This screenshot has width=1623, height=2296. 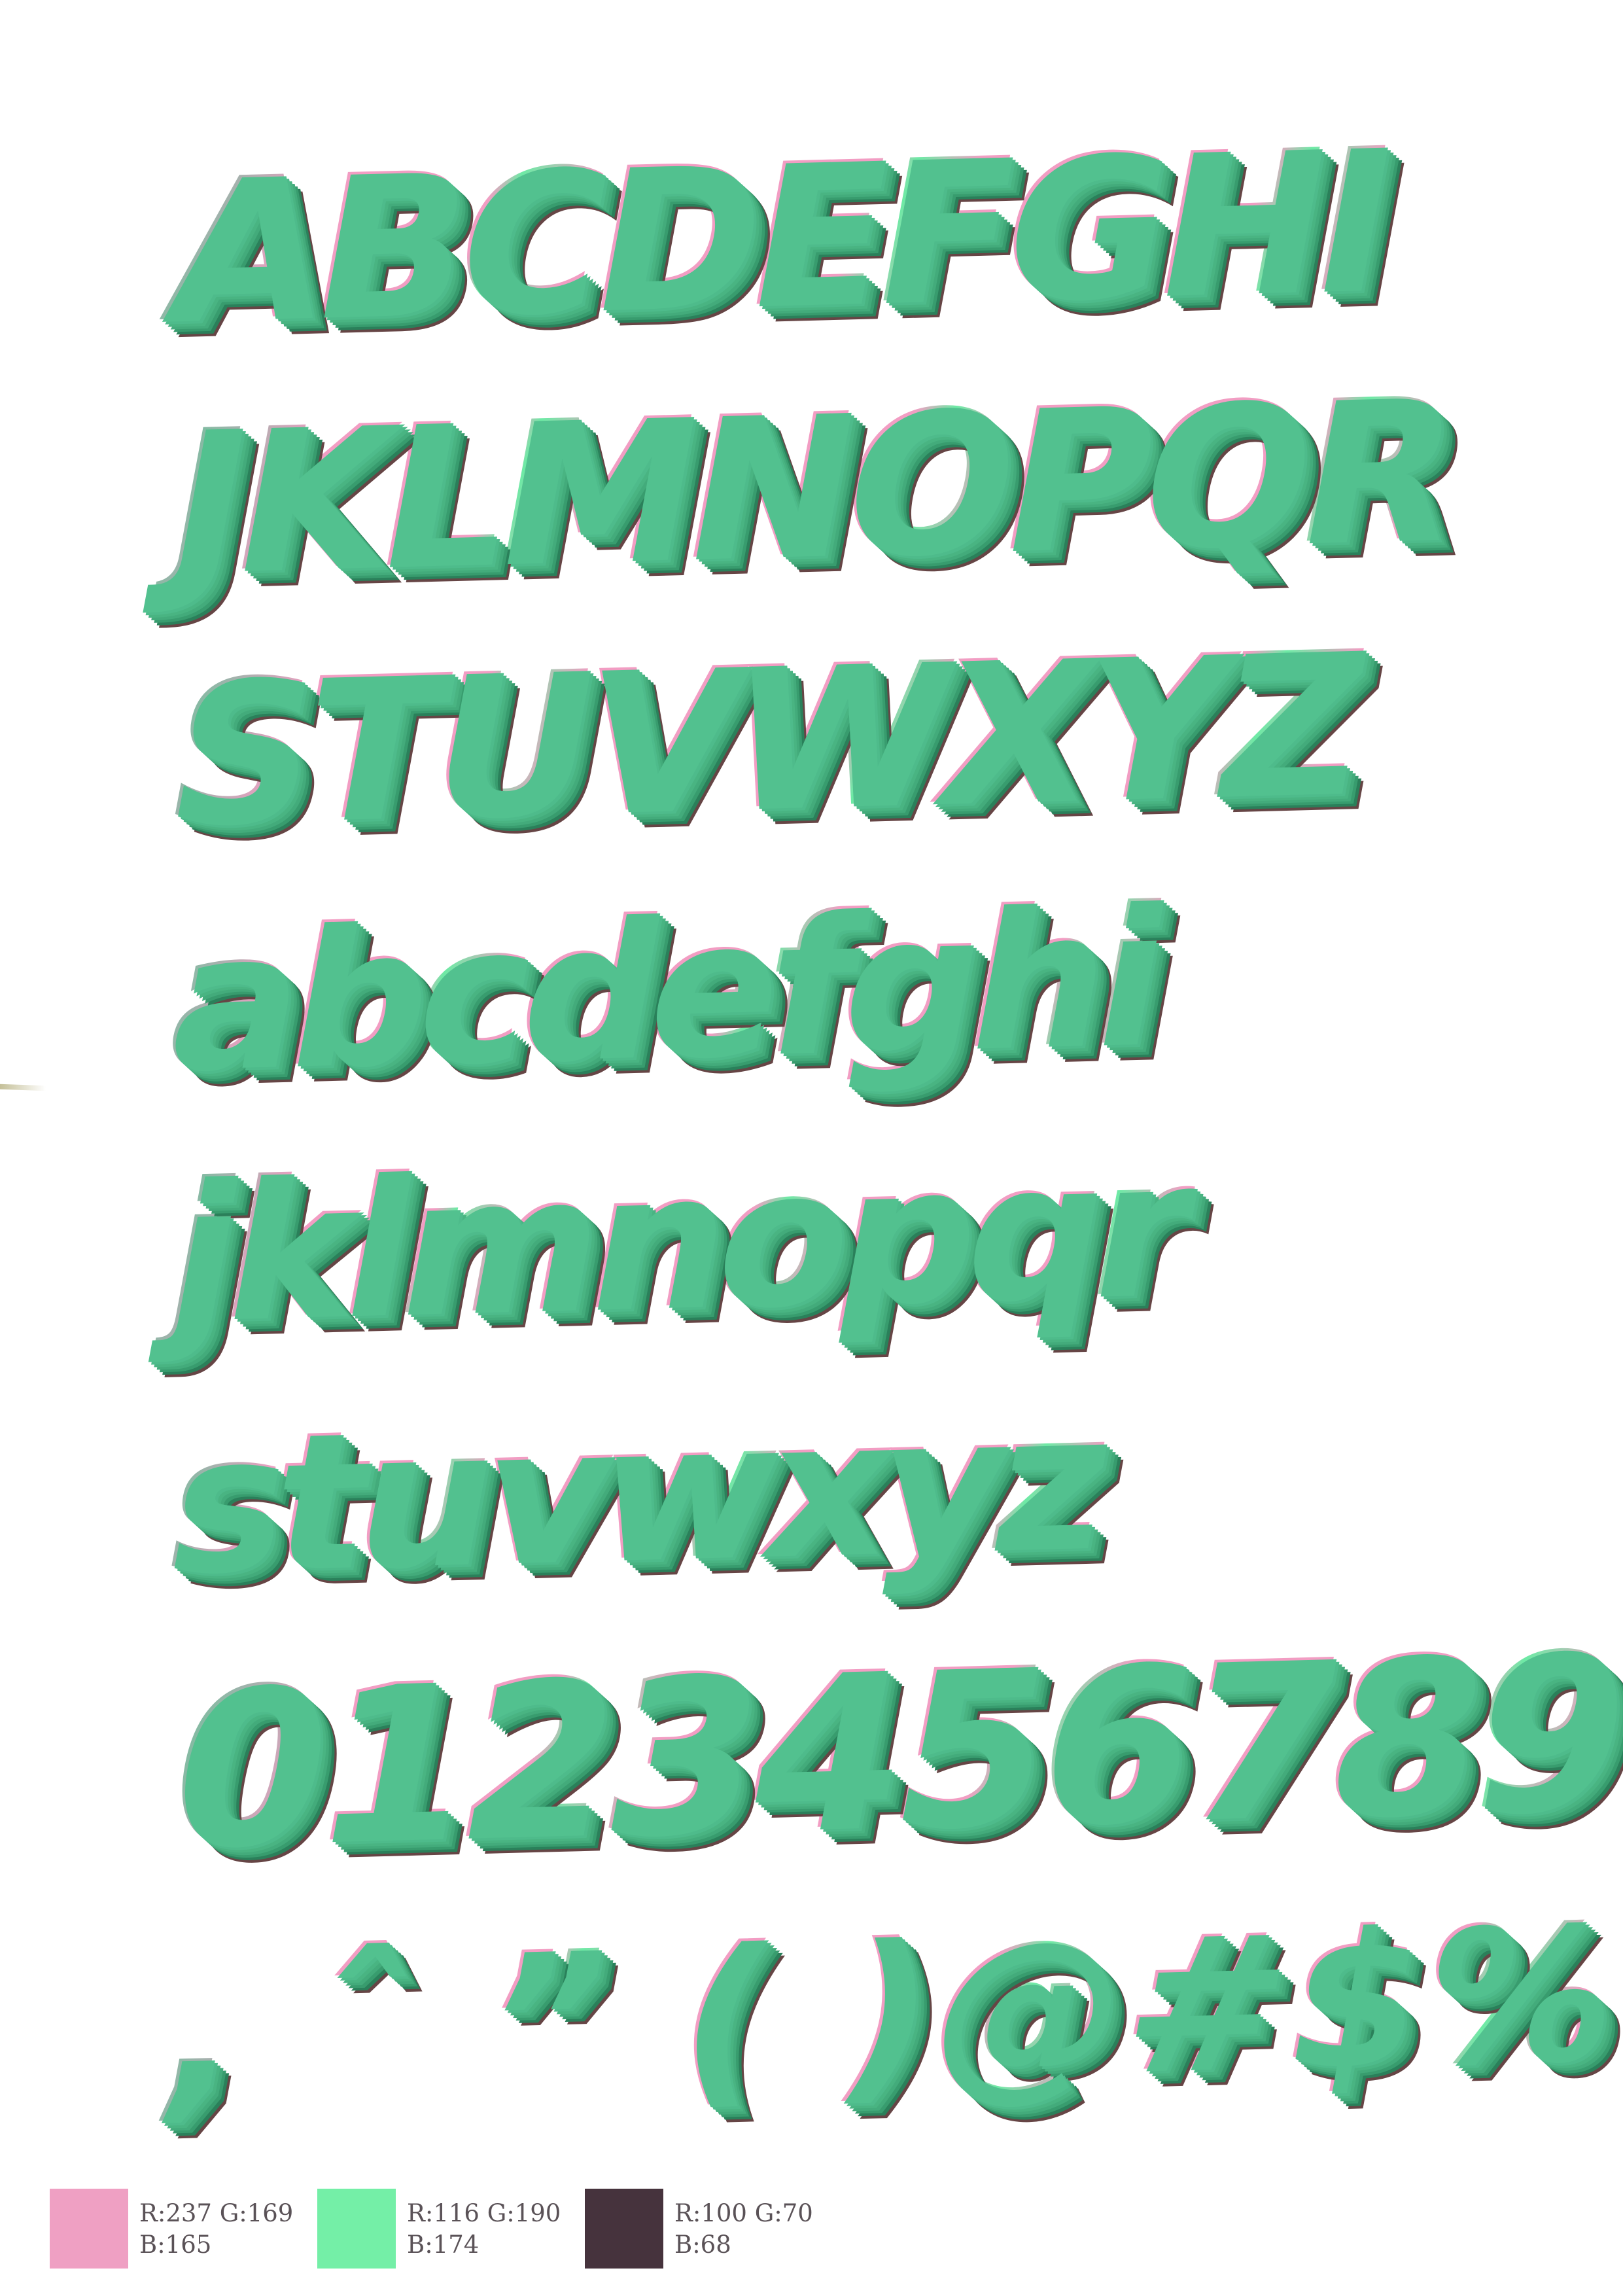 I want to click on glyph-text: abcdefghi, so click(x=674, y=989).